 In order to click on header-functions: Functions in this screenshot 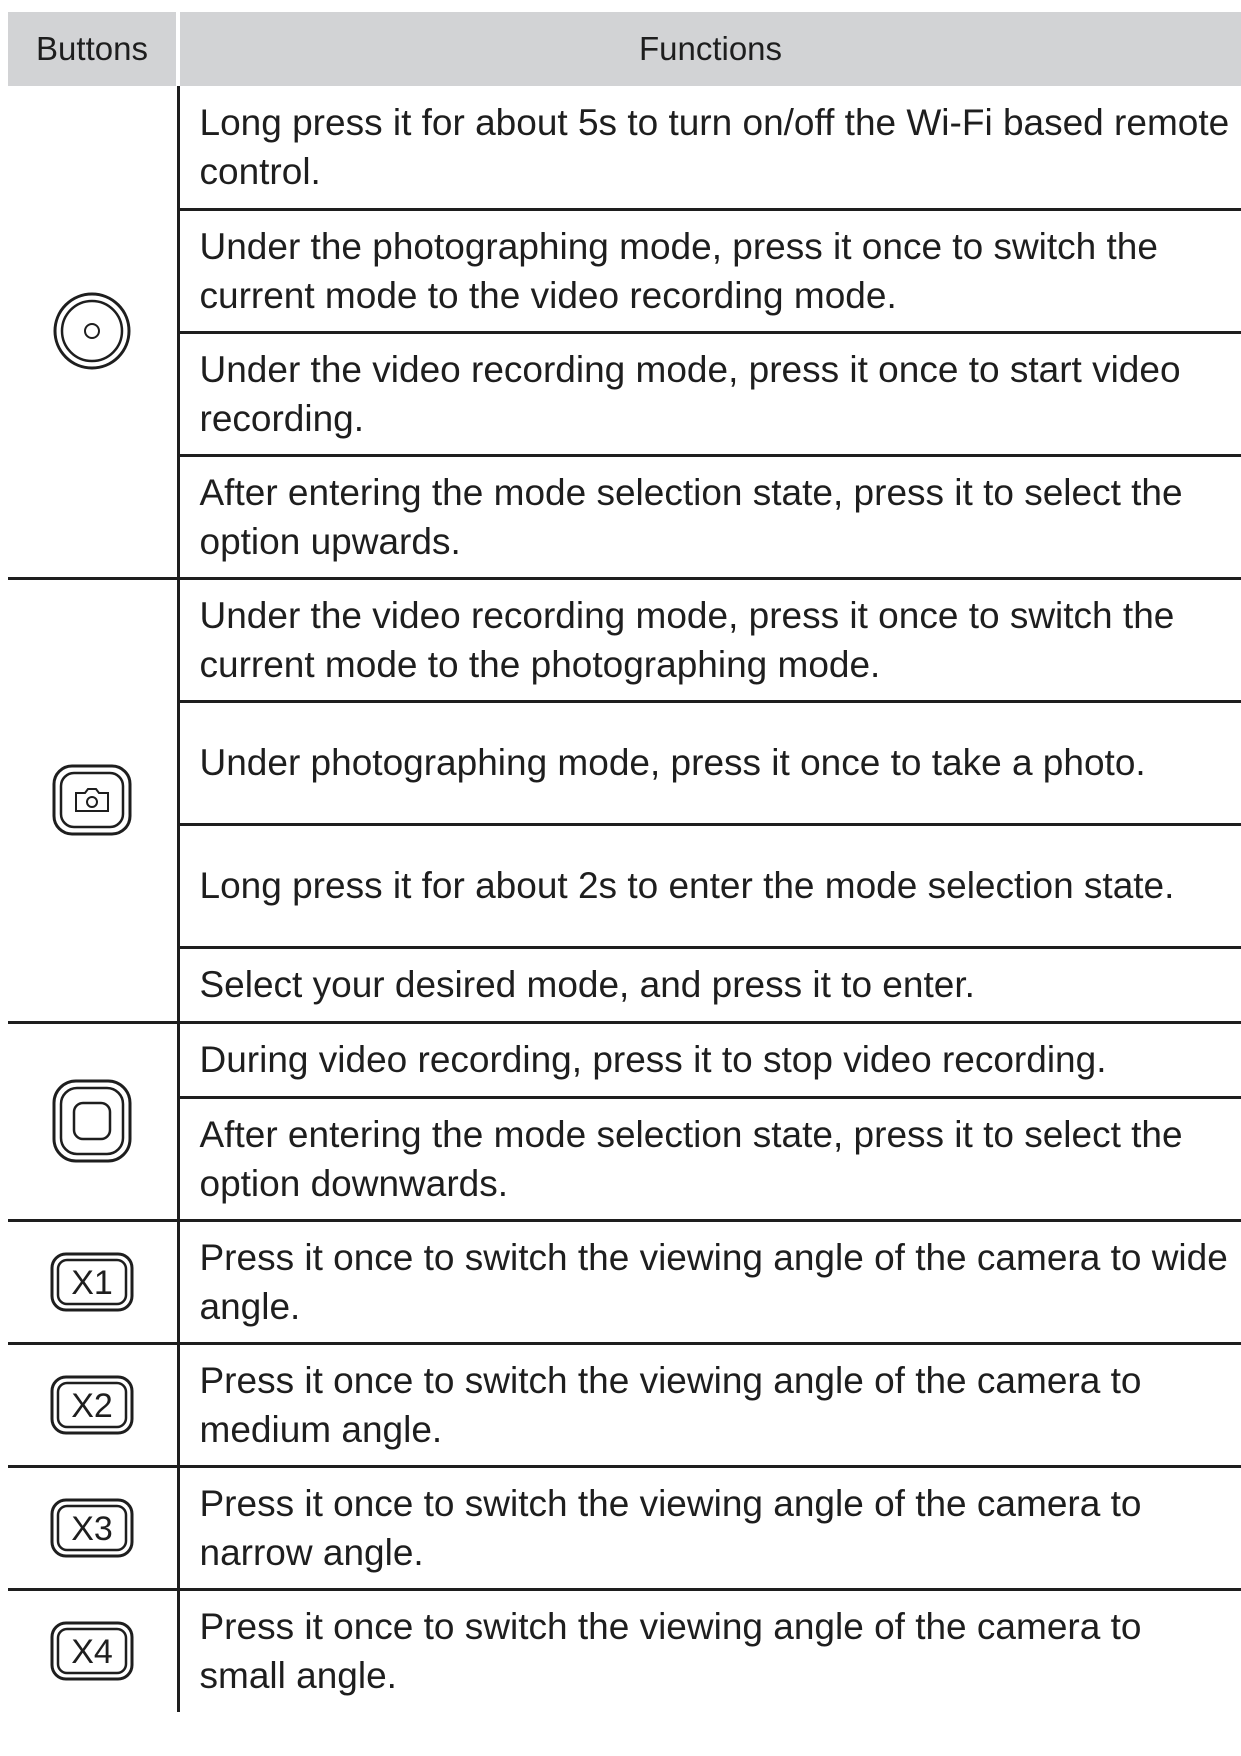, I will do `click(709, 49)`.